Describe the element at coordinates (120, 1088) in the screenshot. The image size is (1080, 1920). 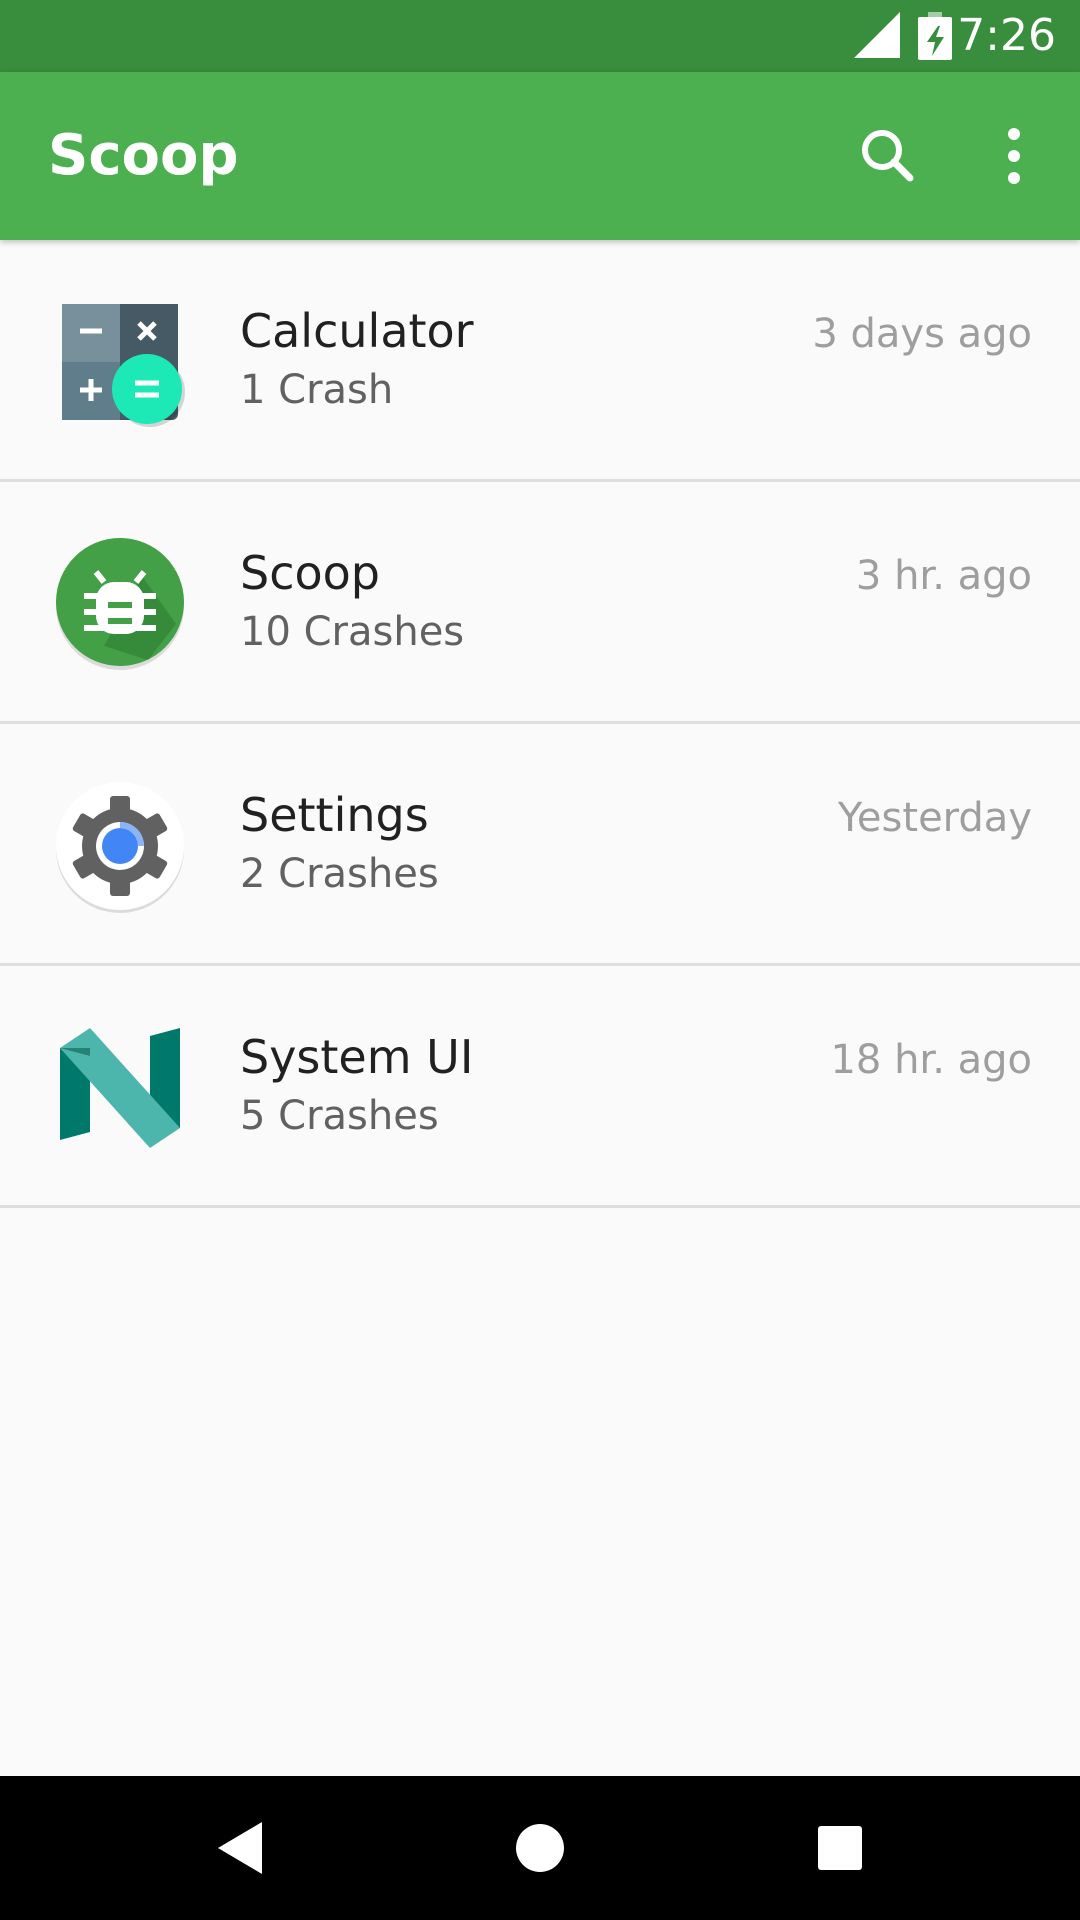
I see `system-ui-n-app-icon` at that location.